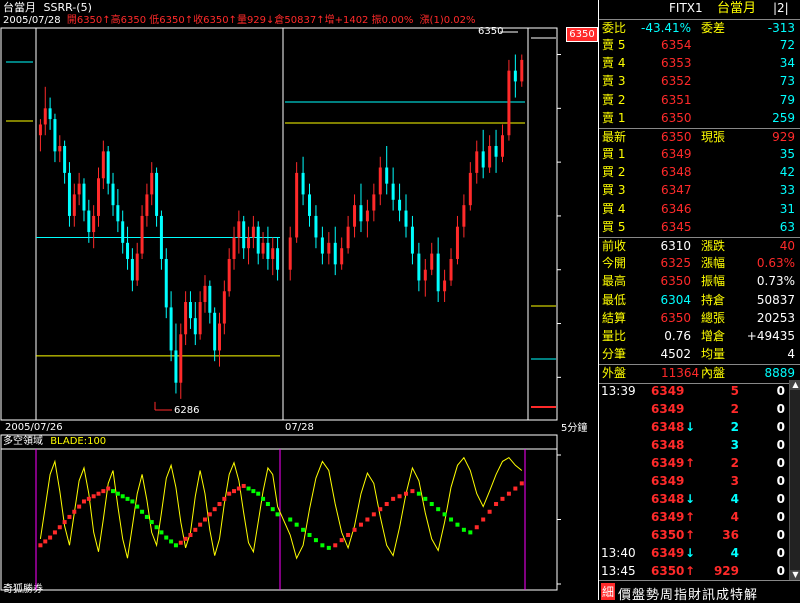 This screenshot has width=800, height=603. What do you see at coordinates (618, 553) in the screenshot?
I see `tick-time: 13:40` at bounding box center [618, 553].